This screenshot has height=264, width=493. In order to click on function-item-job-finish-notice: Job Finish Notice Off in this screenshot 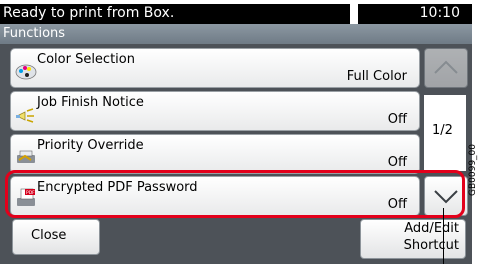, I will do `click(215, 111)`.